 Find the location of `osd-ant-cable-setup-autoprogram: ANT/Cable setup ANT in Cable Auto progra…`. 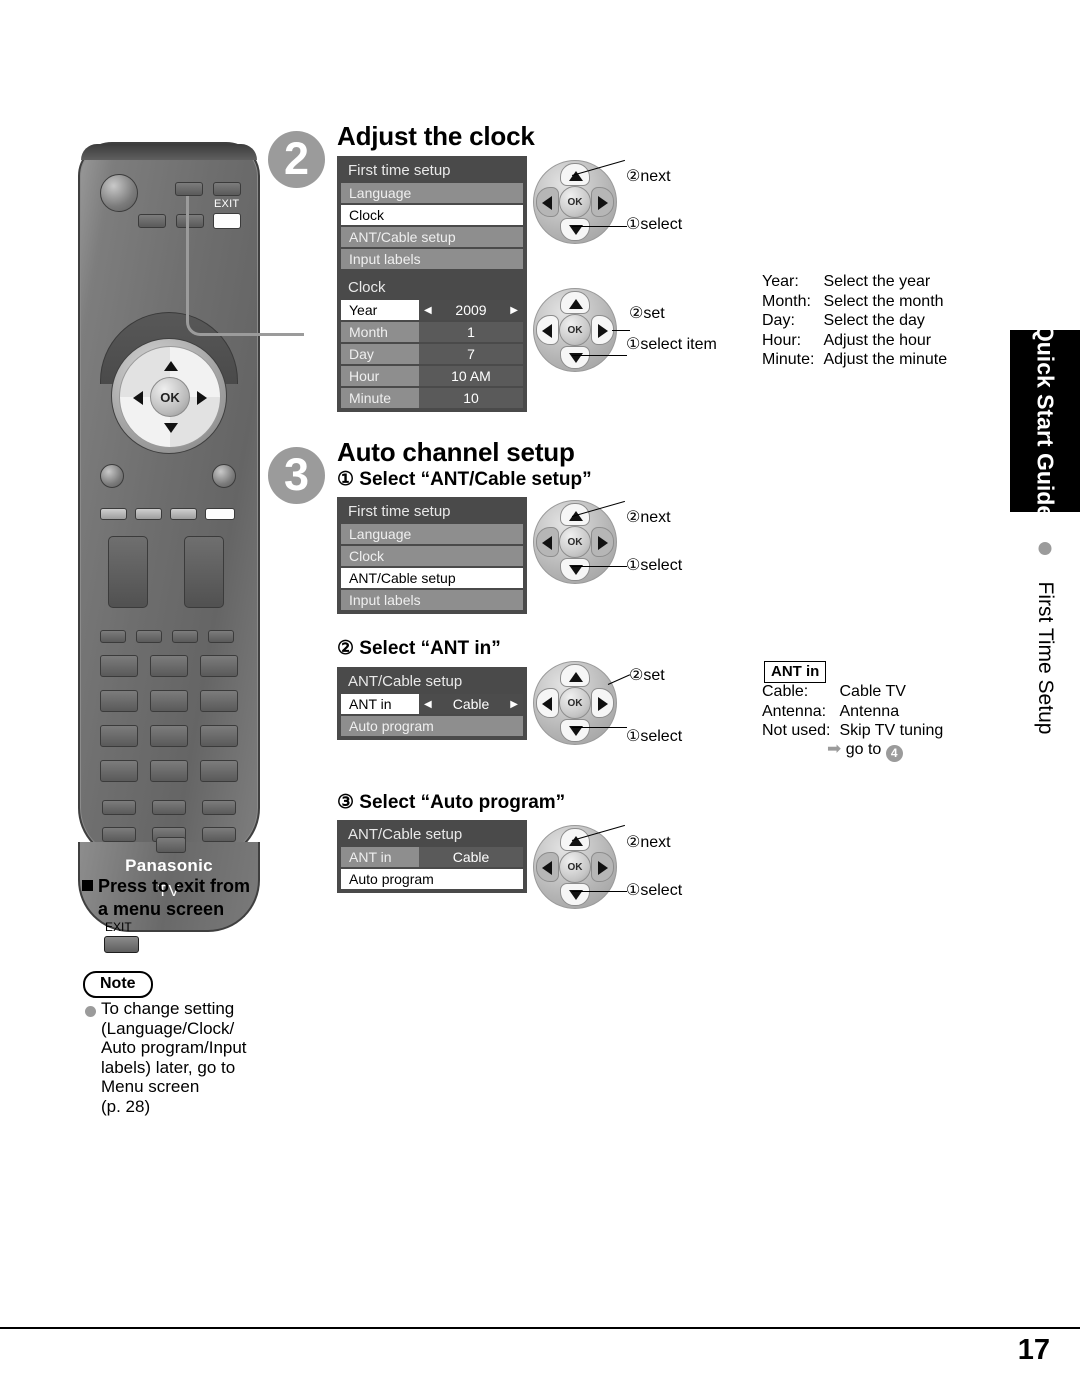

osd-ant-cable-setup-autoprogram: ANT/Cable setup ANT in Cable Auto progra… is located at coordinates (432, 856).